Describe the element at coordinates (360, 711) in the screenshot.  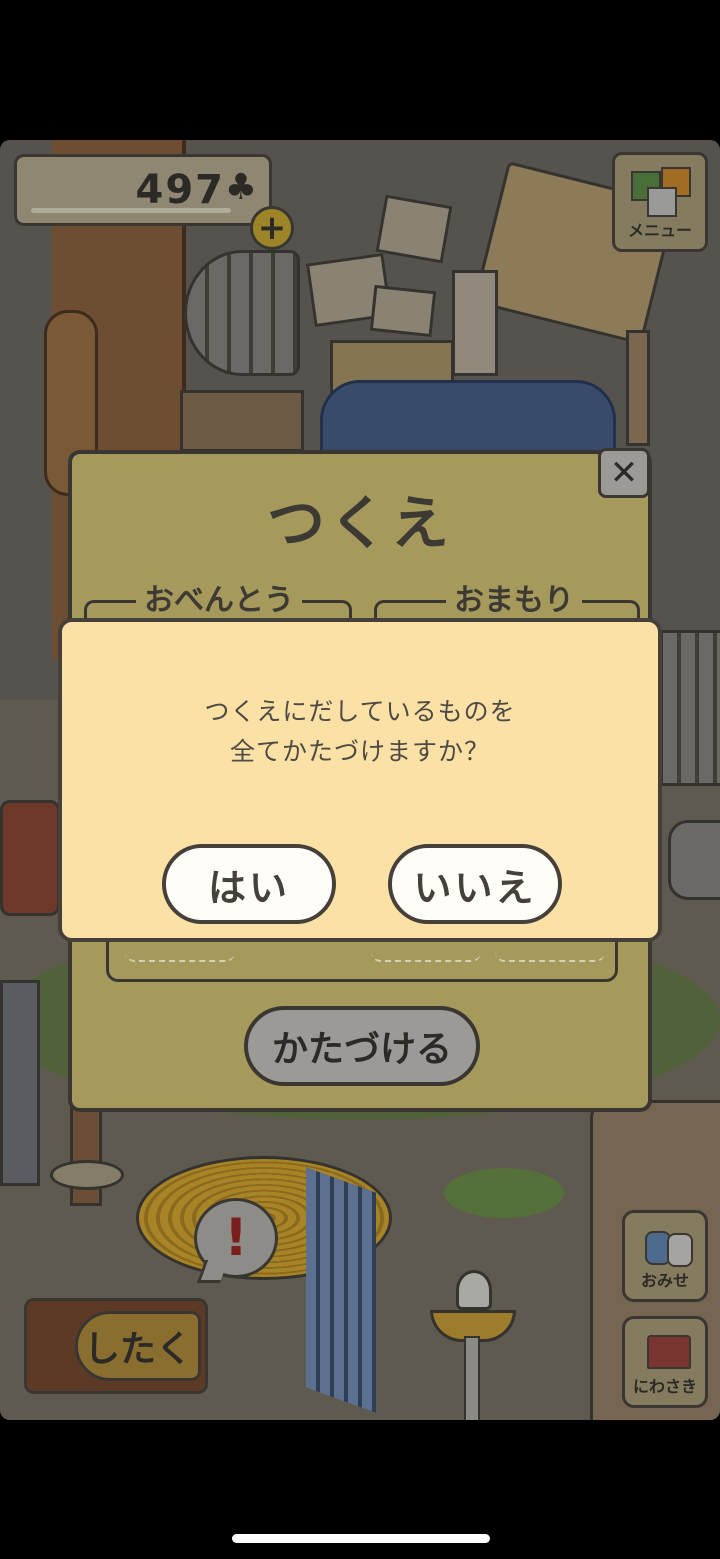
I see `confirm-message-line1: つくえにだしているものを` at that location.